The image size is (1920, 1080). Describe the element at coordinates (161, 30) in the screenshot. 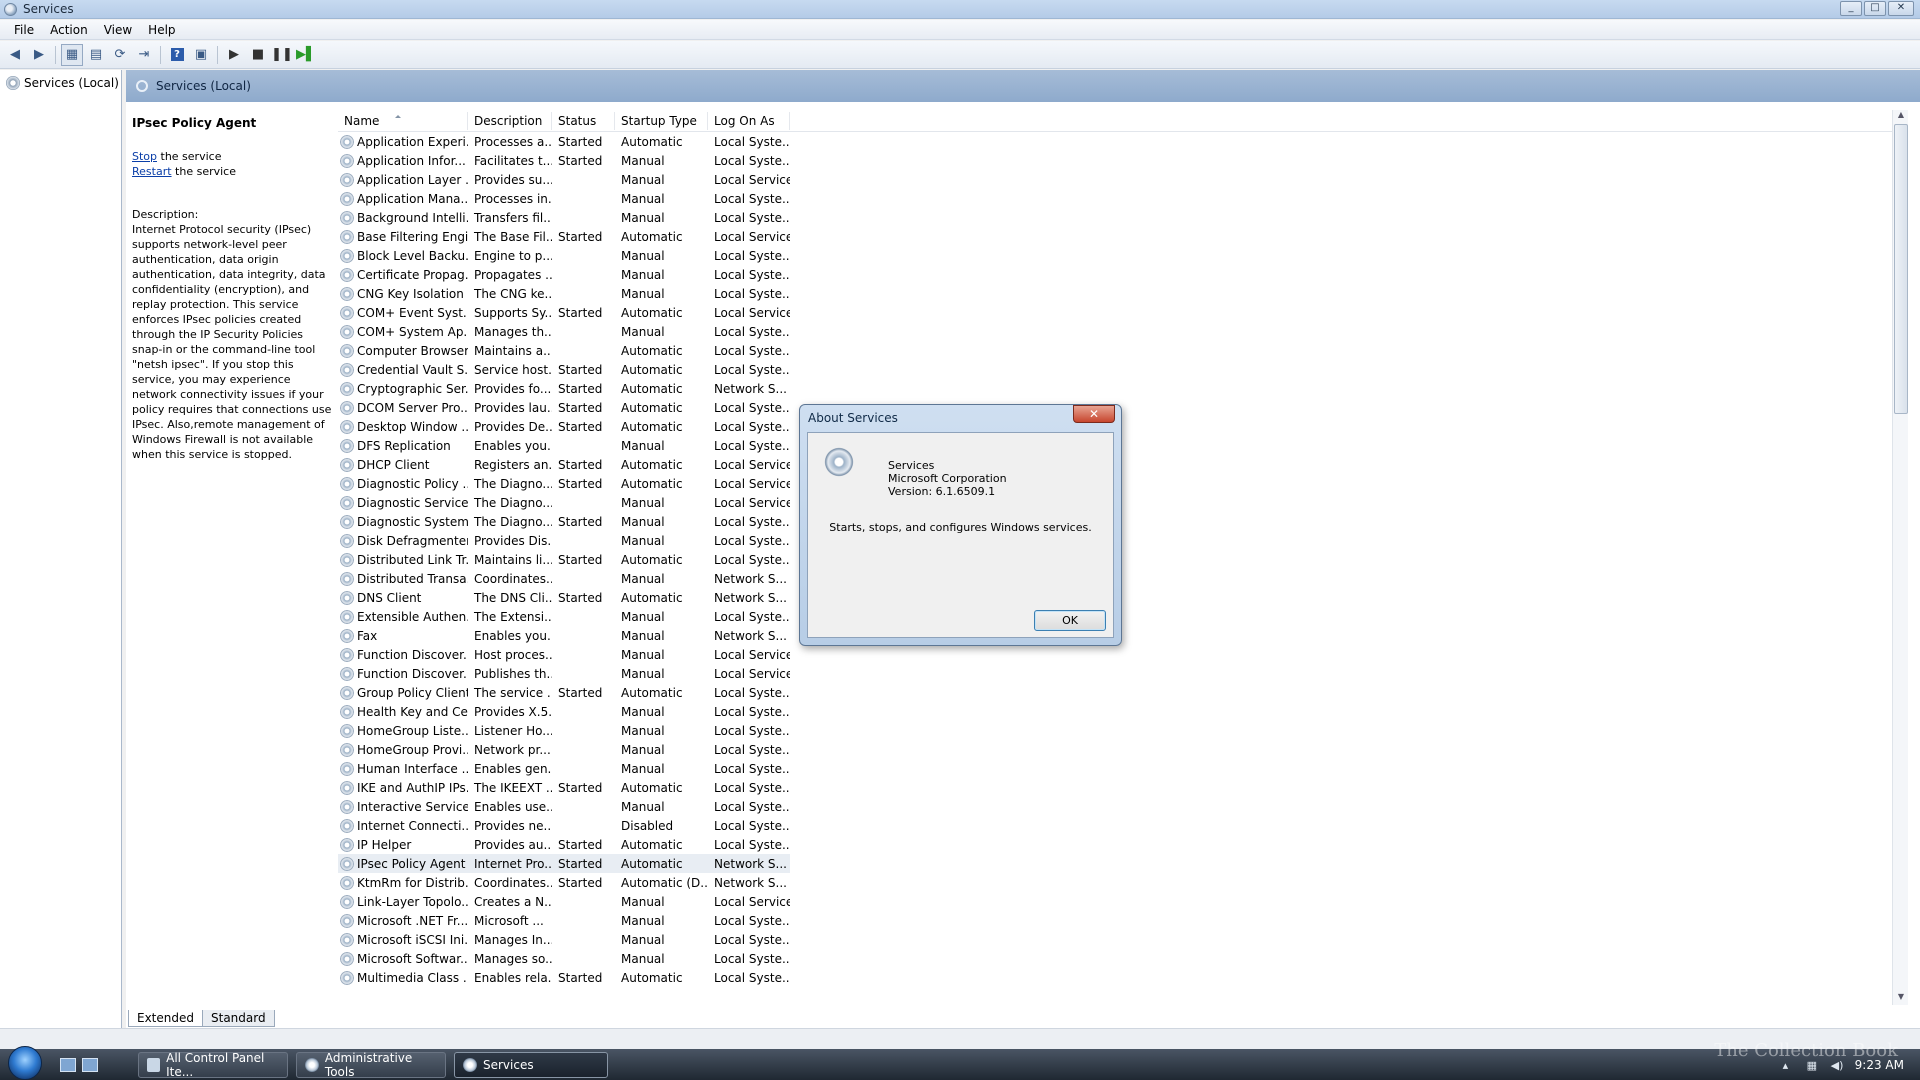

I see `menu-help: Help` at that location.